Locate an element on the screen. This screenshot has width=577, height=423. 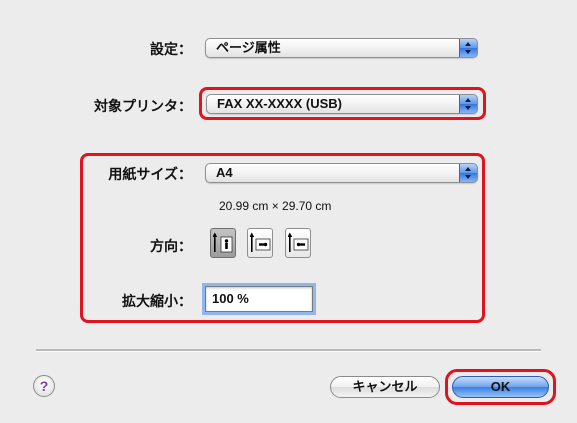
paper-size-value: A4 is located at coordinates (224, 172).